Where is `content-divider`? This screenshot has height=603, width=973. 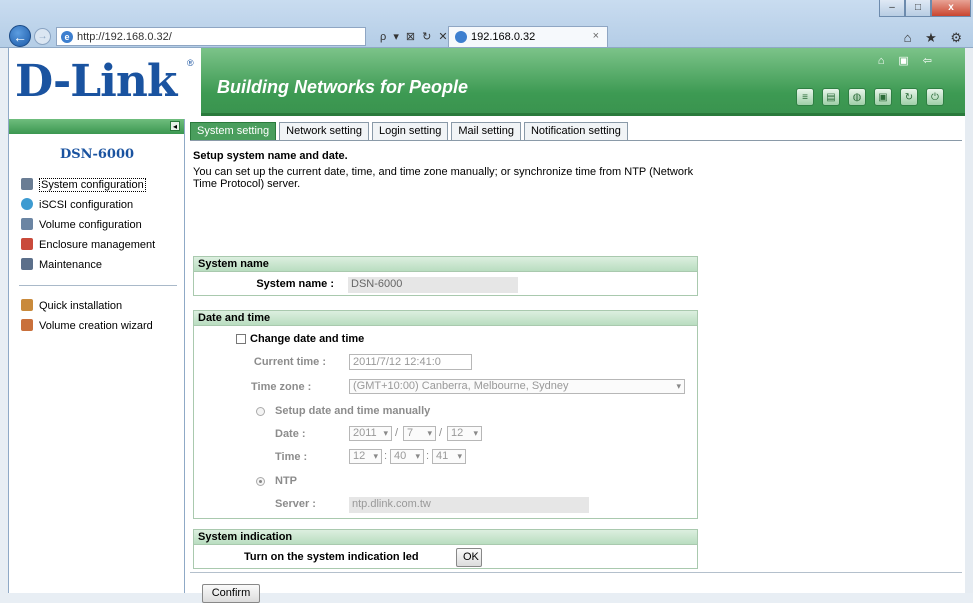 content-divider is located at coordinates (576, 572).